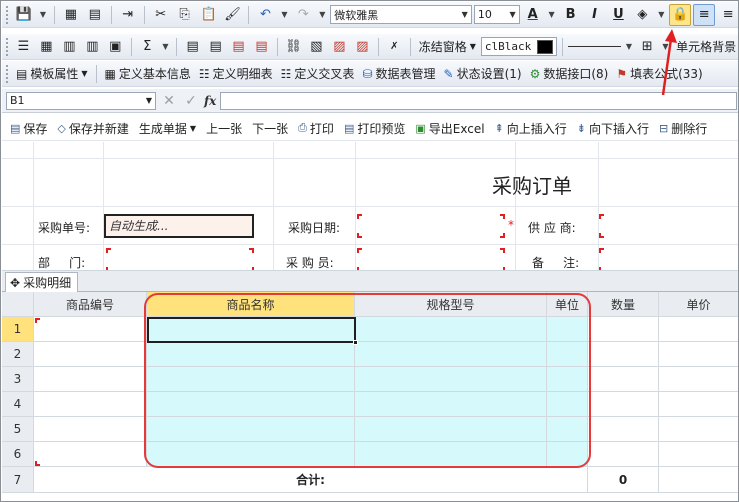 The width and height of the screenshot is (739, 502). Describe the element at coordinates (571, 15) in the screenshot. I see `bold-icon: B` at that location.